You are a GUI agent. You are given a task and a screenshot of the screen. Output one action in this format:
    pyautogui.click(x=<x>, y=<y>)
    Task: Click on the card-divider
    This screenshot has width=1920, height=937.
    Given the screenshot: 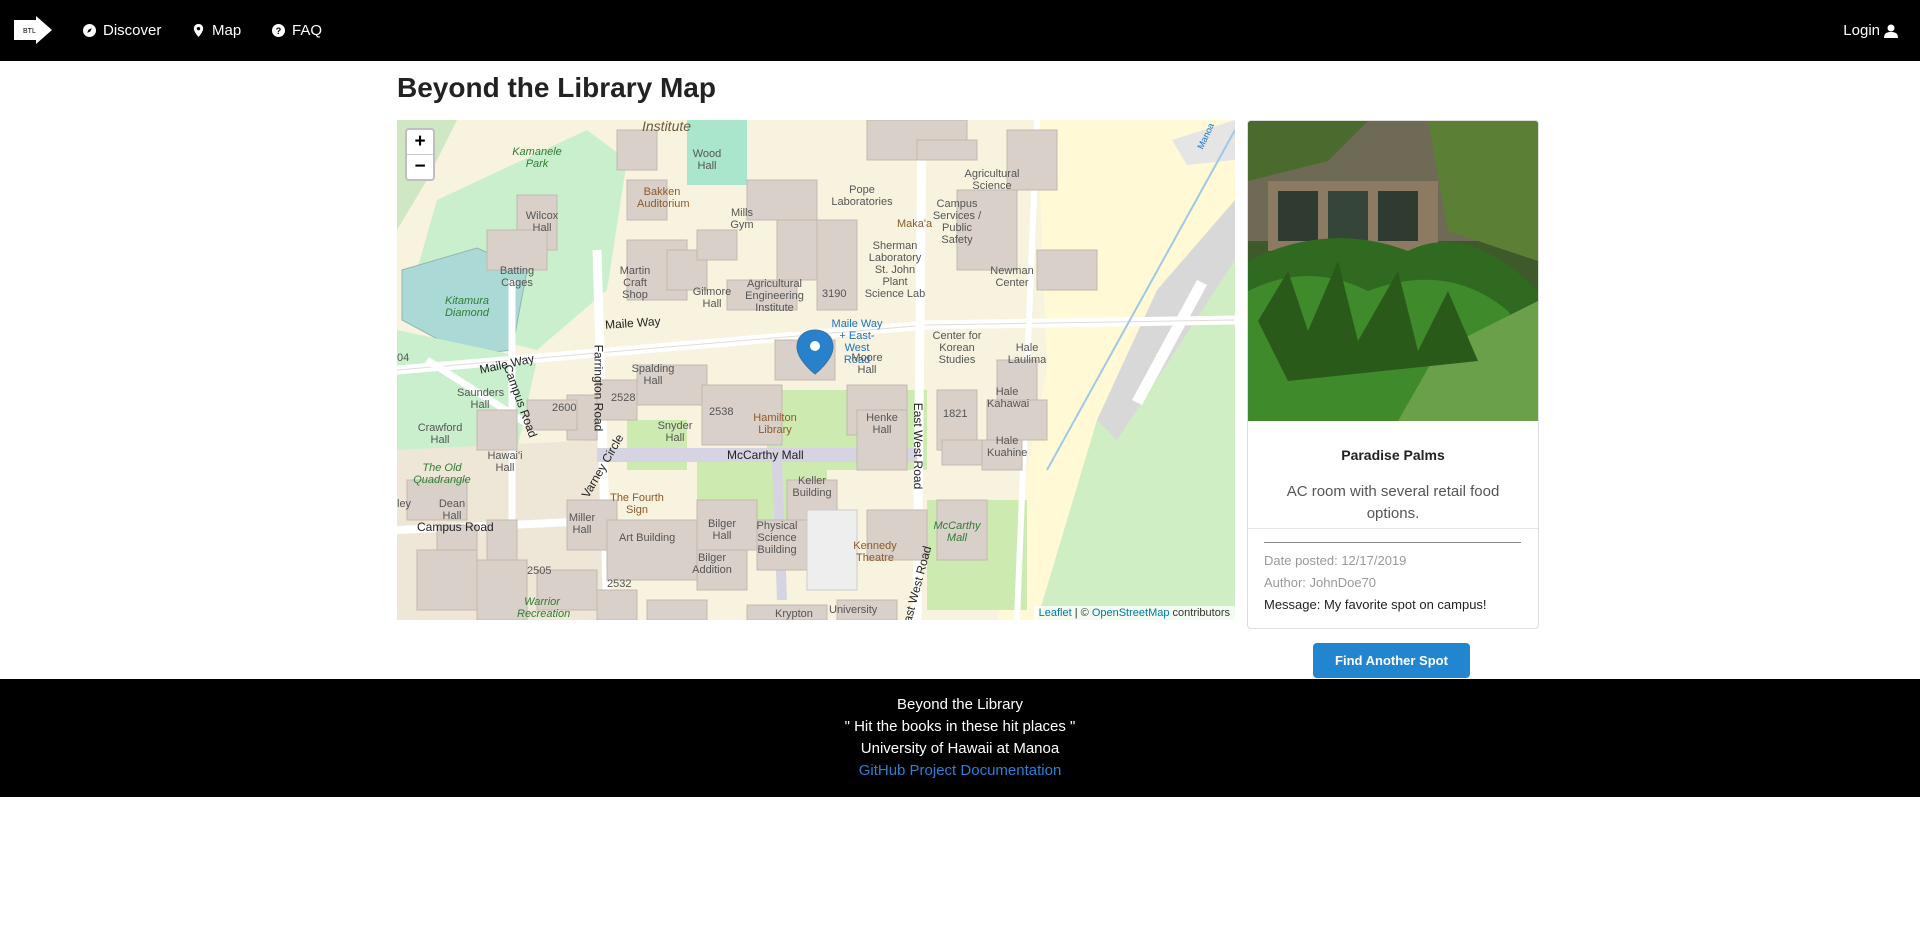 What is the action you would take?
    pyautogui.click(x=1393, y=528)
    